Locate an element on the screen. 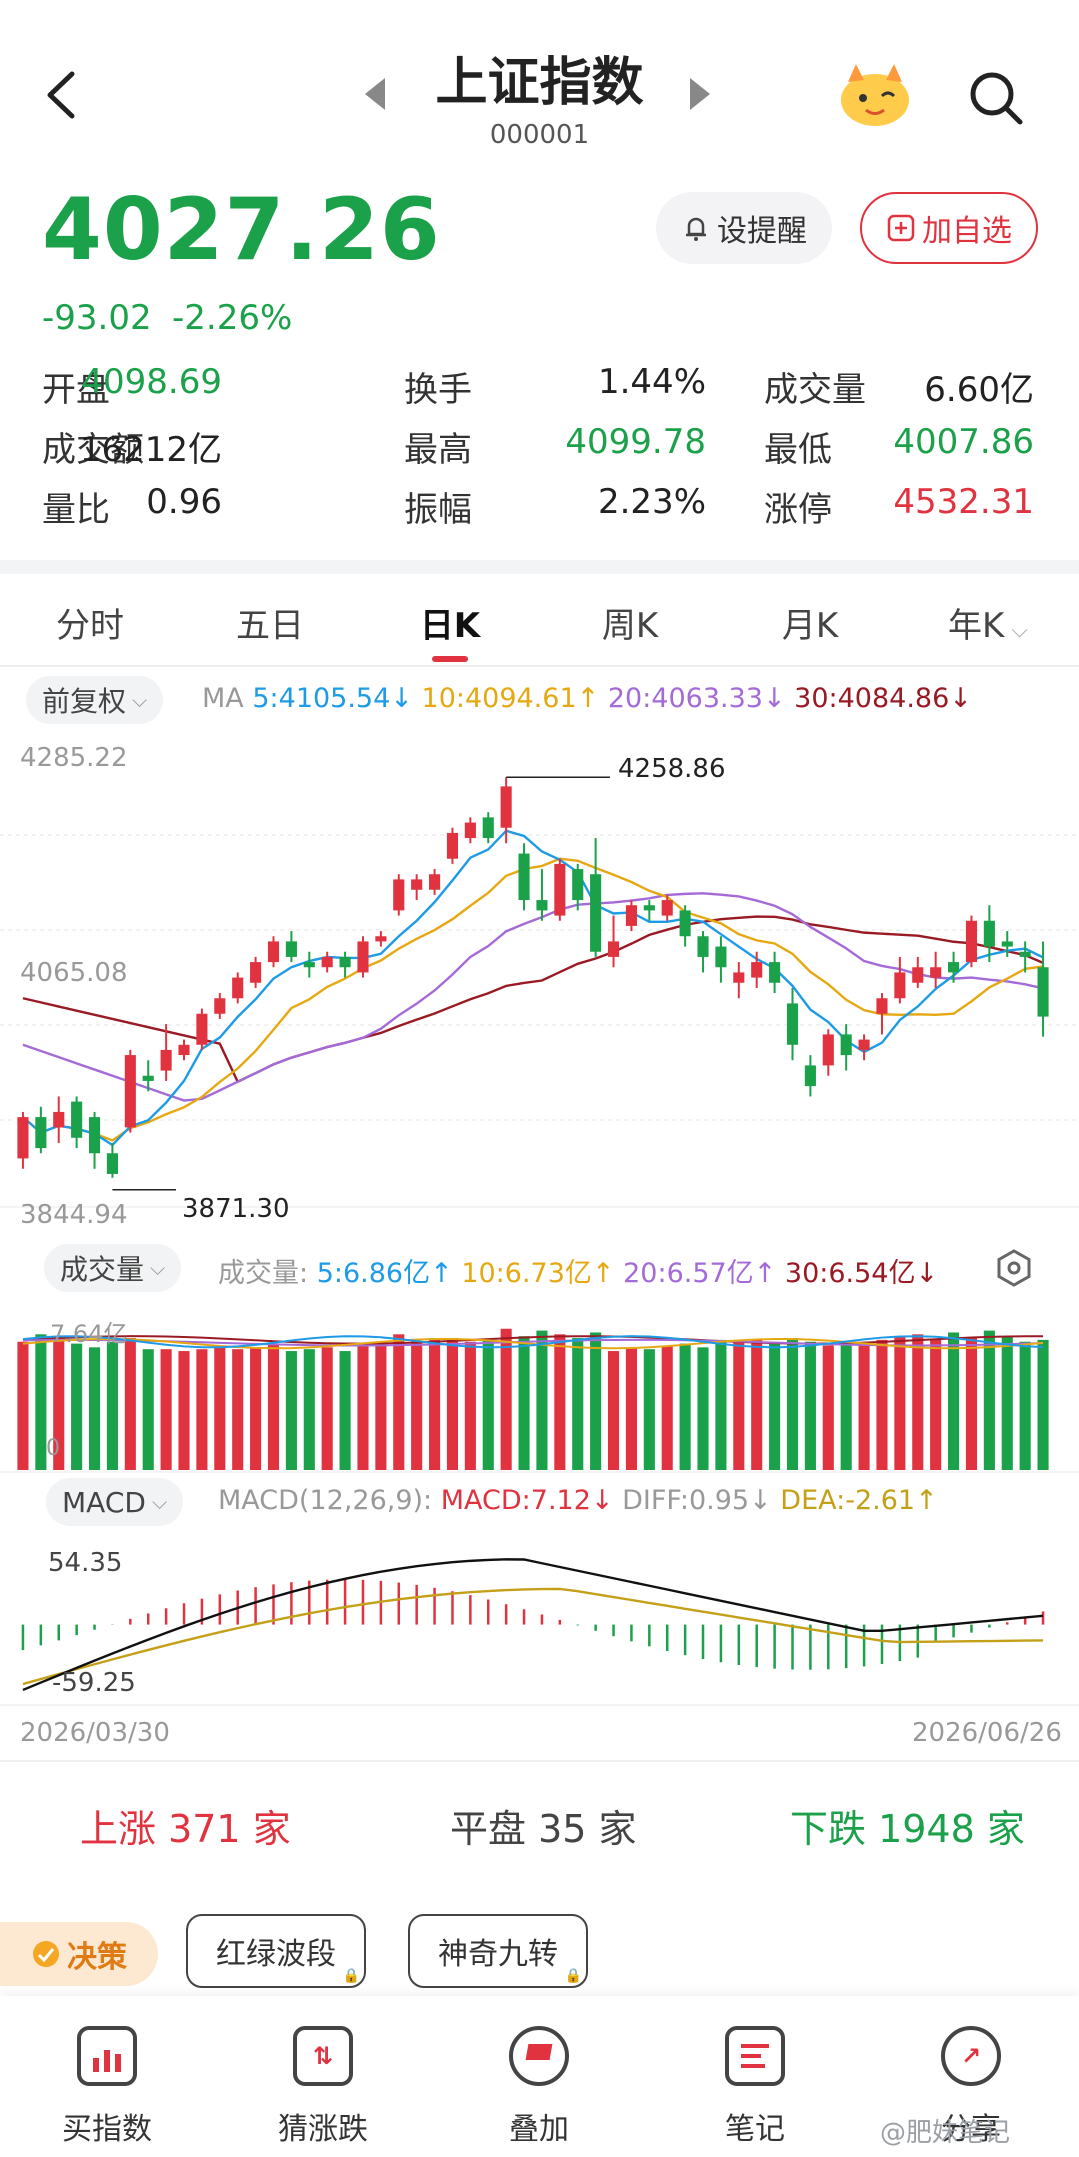  volume-dropdown: 成交量 ⌵ is located at coordinates (113, 1268).